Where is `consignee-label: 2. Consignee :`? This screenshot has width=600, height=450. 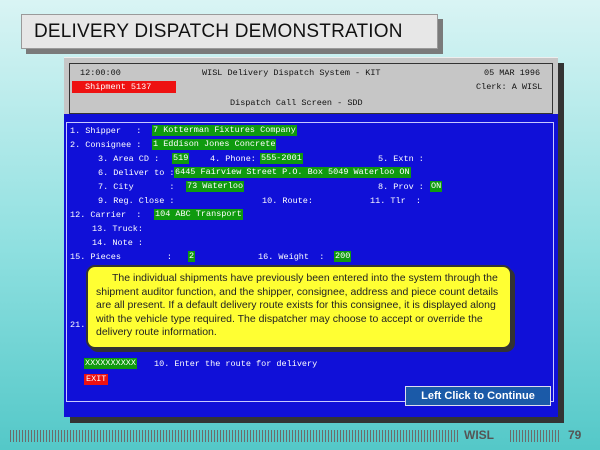 consignee-label: 2. Consignee : is located at coordinates (106, 145).